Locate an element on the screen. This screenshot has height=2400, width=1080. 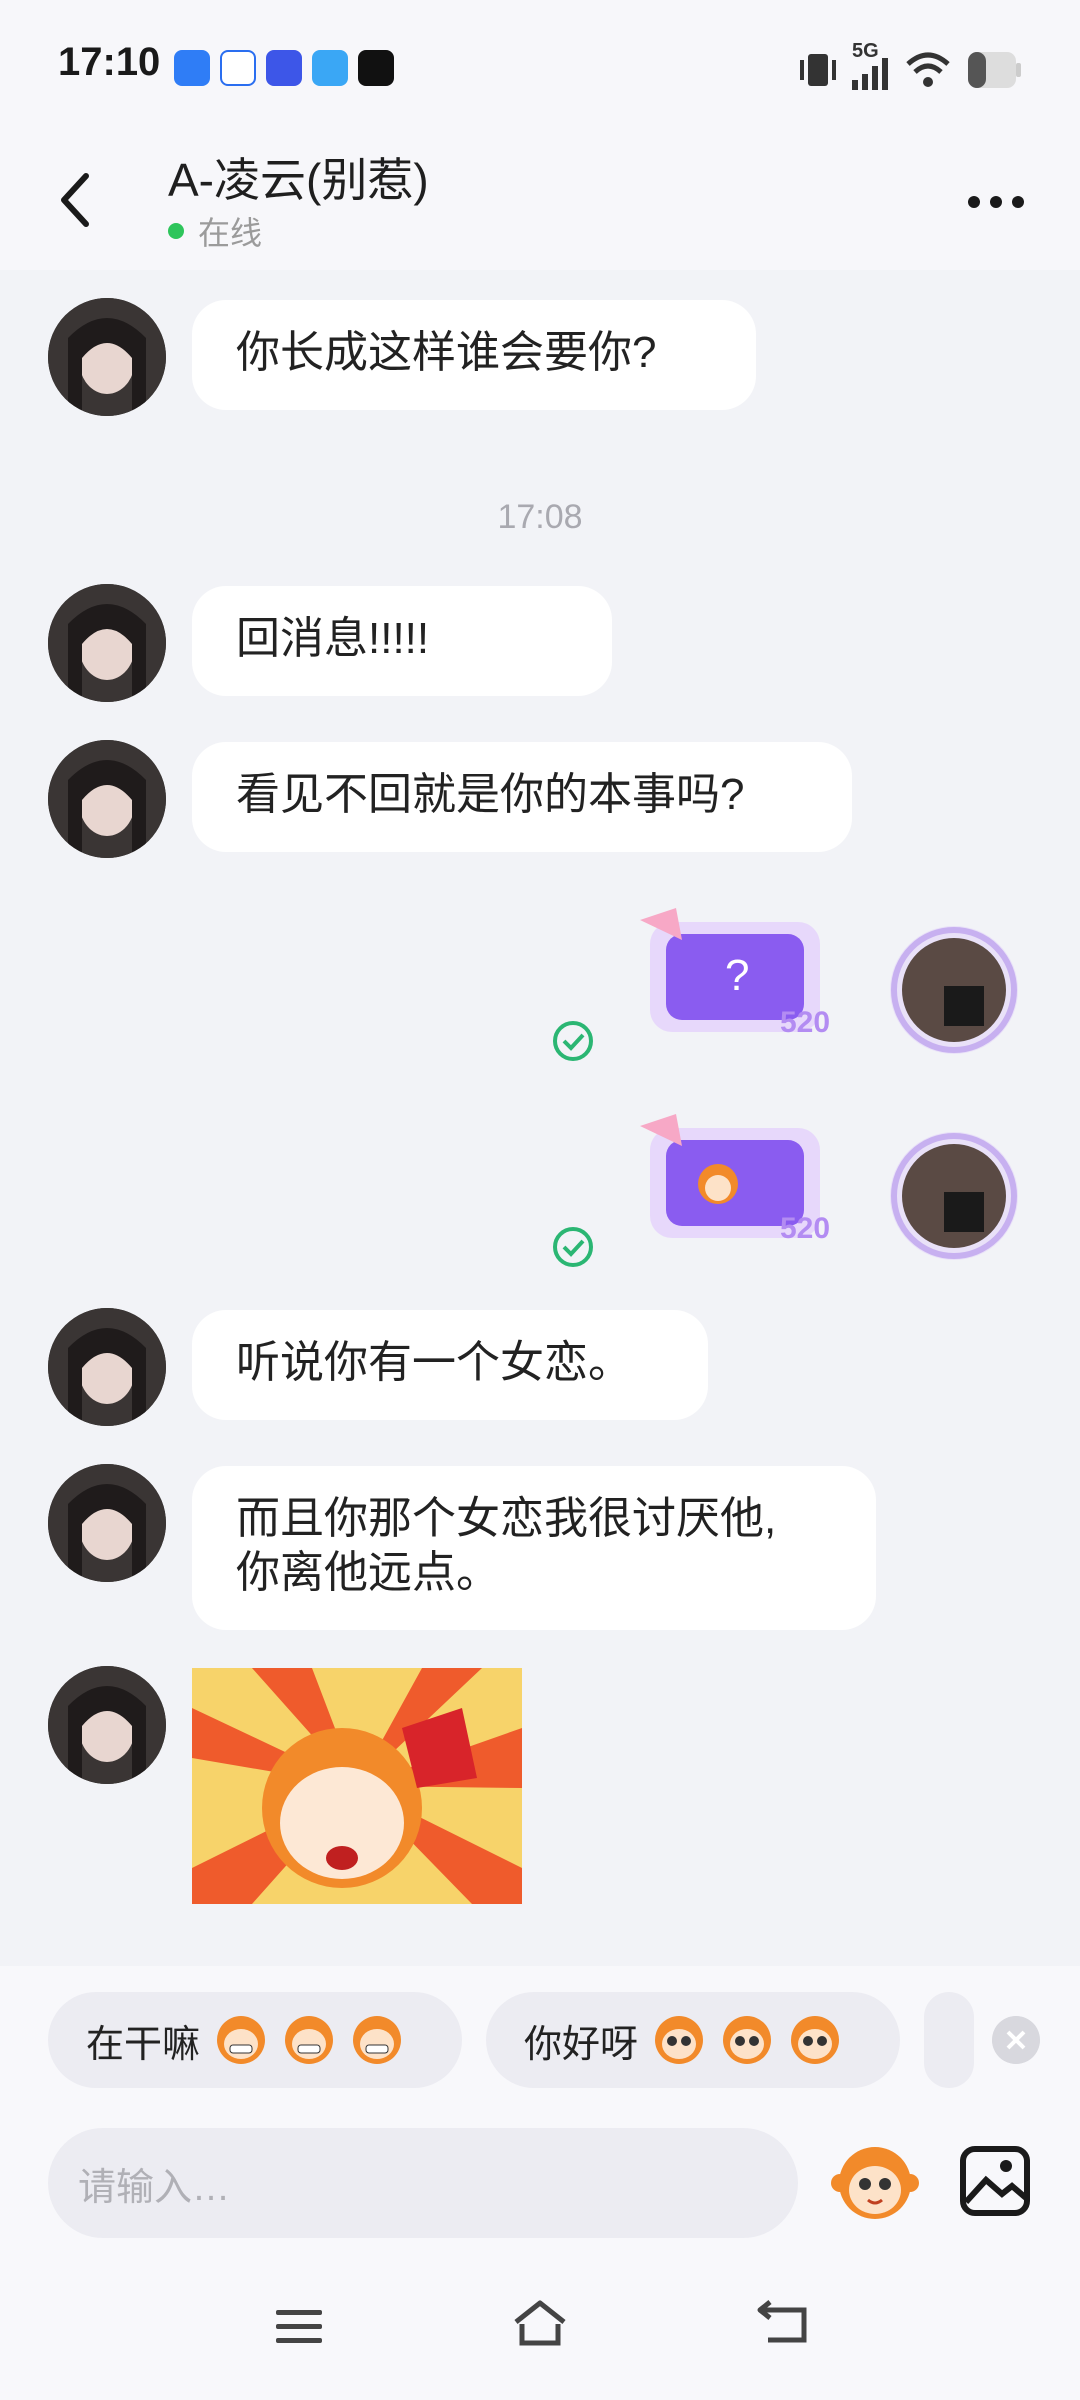
quick-reply-label: 你好呀 is located at coordinates (581, 2044).